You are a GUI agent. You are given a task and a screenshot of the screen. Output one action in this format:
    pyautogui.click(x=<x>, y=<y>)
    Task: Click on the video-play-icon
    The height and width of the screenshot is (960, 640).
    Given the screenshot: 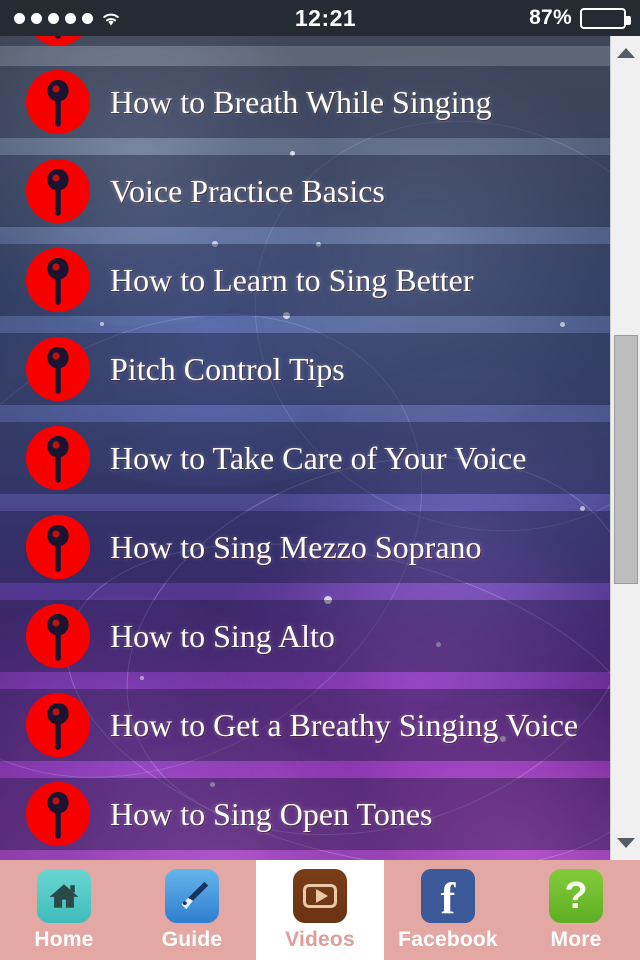 What is the action you would take?
    pyautogui.click(x=320, y=895)
    